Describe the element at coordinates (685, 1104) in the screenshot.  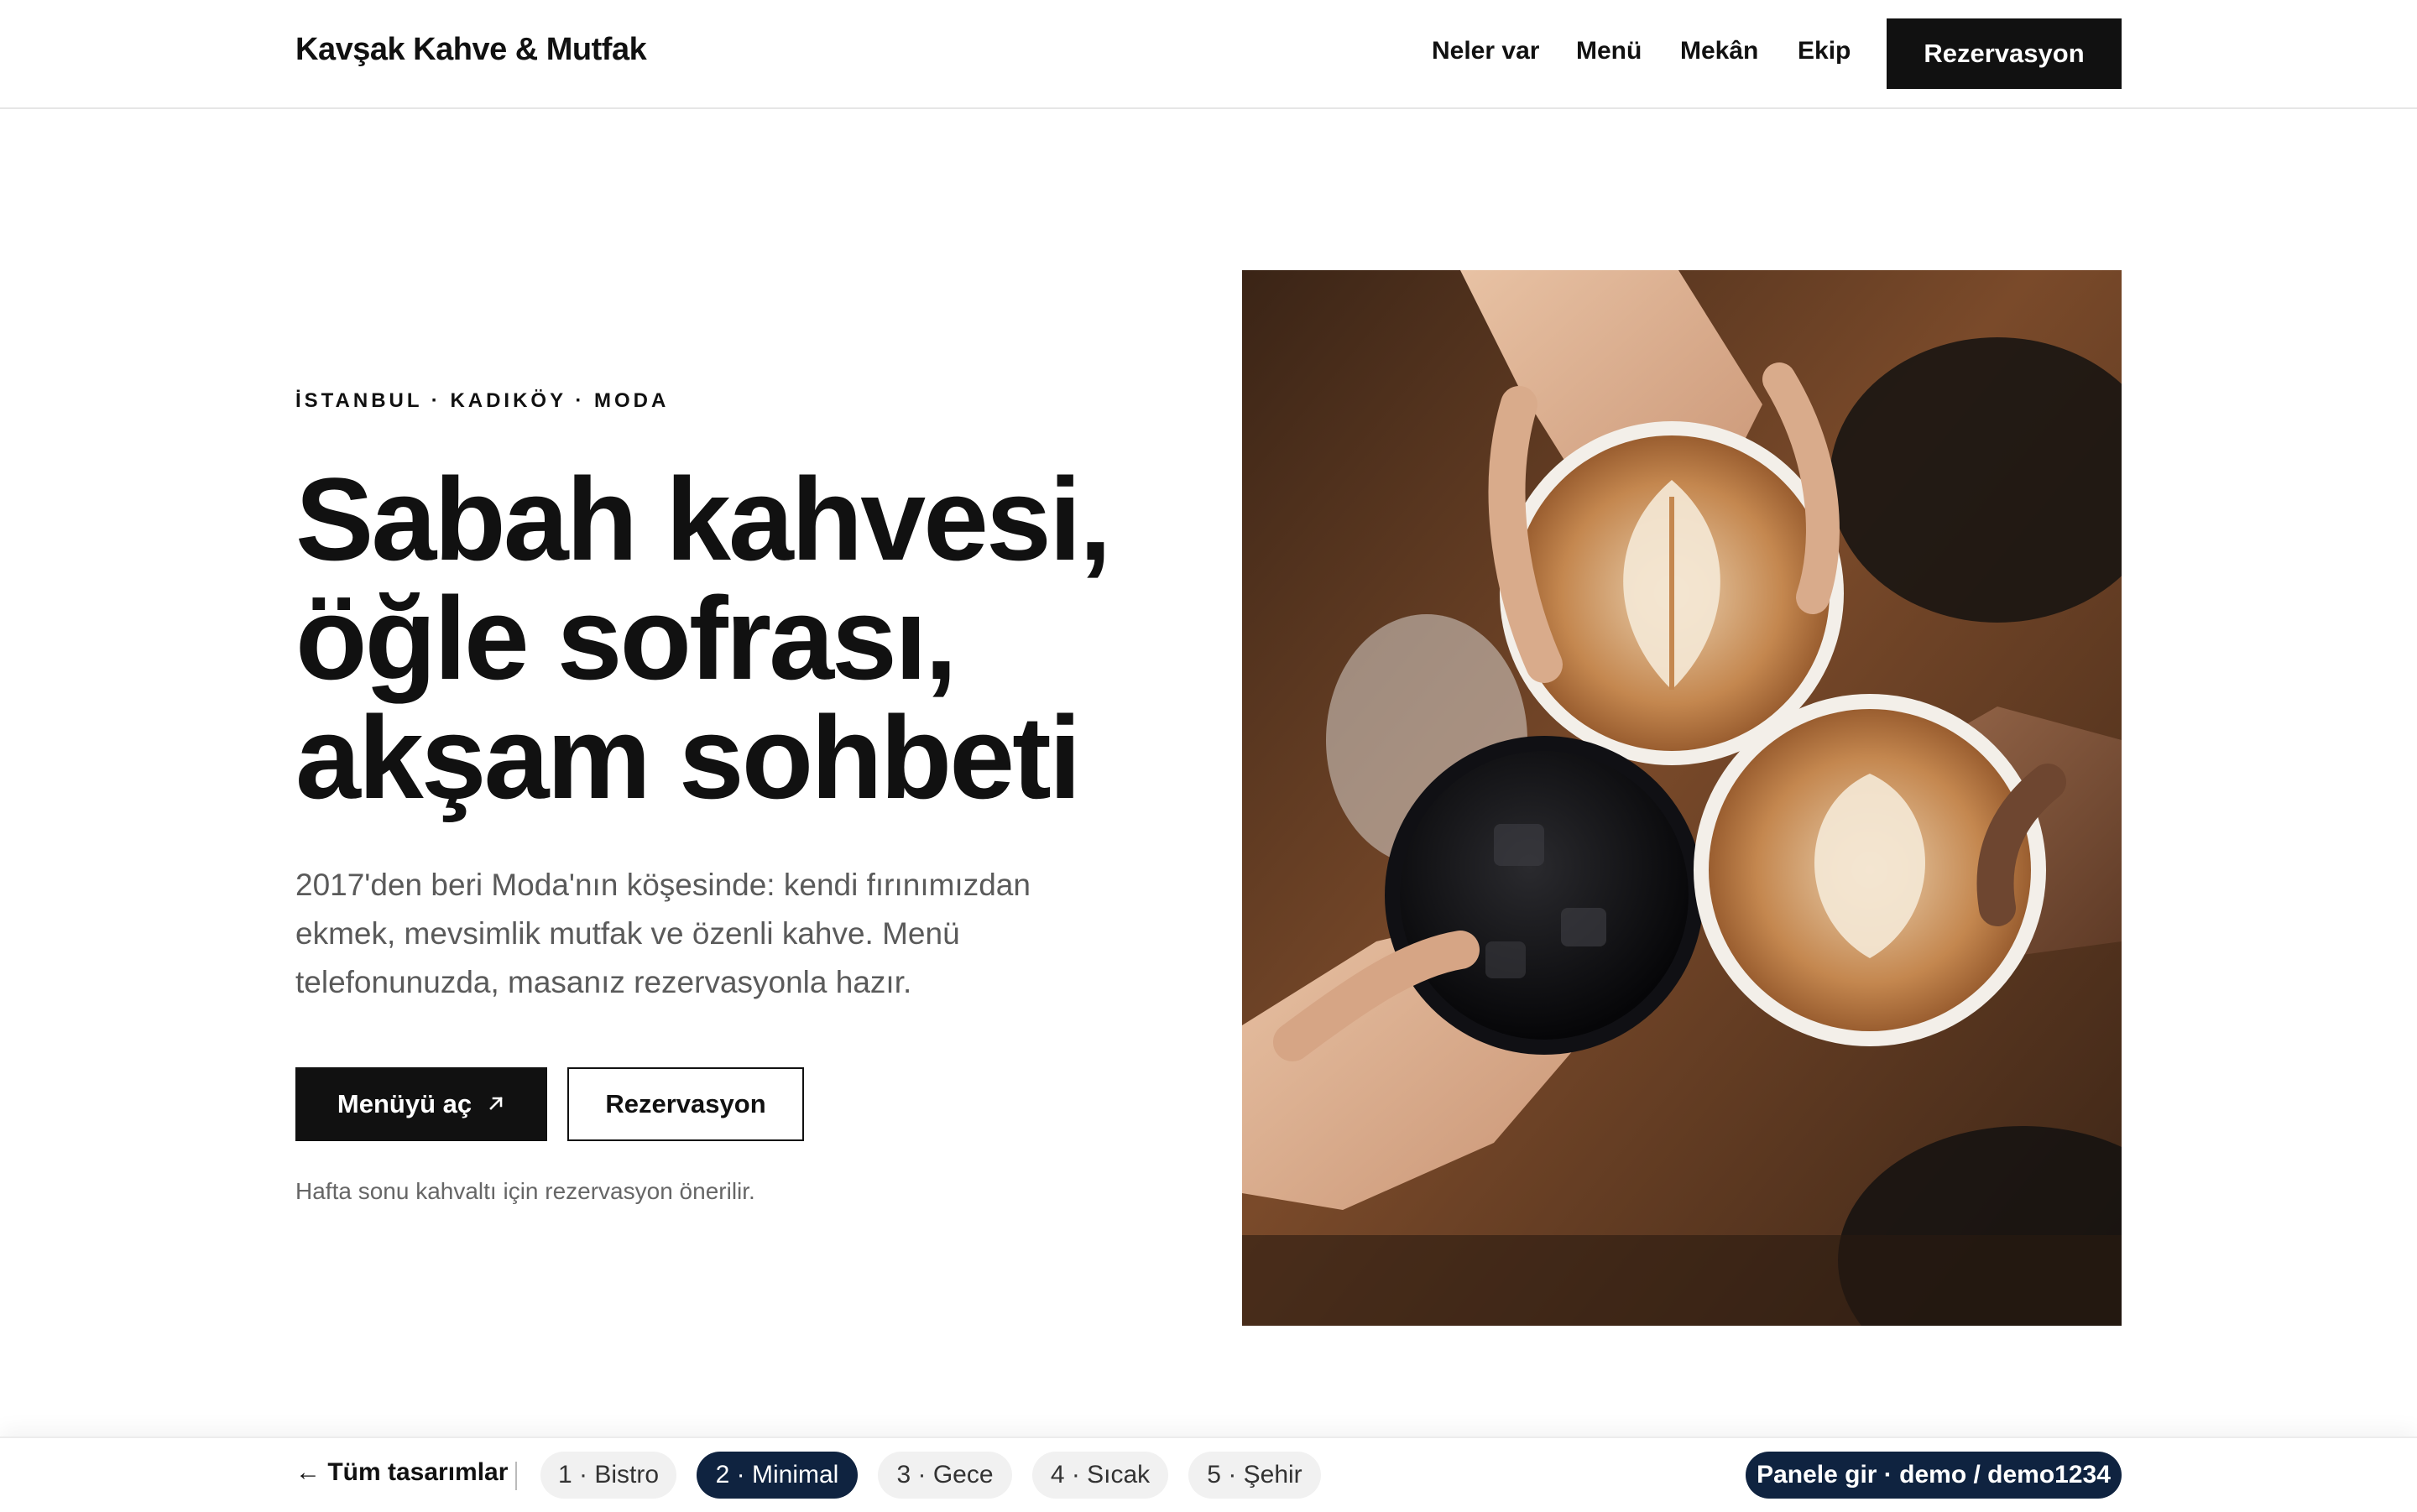
I see `reservation-button: Rezervasyon` at that location.